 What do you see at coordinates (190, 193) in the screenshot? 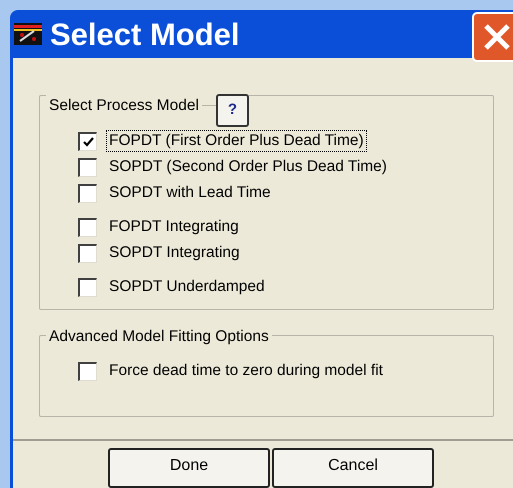
I see `checkbox-label: SOPDT with Lead Time` at bounding box center [190, 193].